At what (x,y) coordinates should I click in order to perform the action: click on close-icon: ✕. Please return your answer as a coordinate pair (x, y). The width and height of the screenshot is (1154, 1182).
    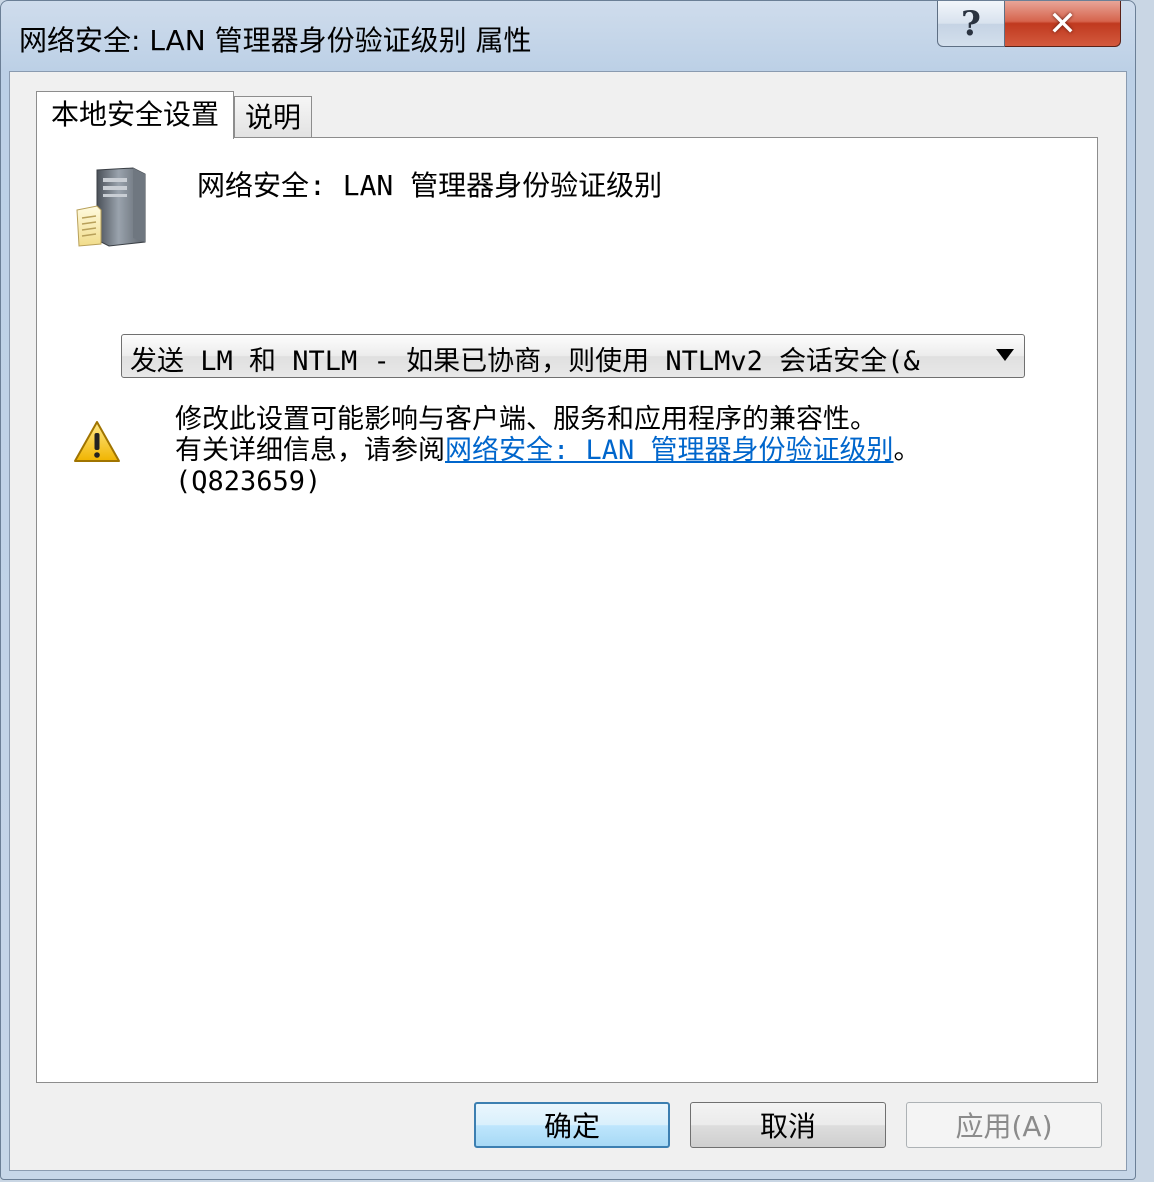
    Looking at the image, I should click on (1062, 23).